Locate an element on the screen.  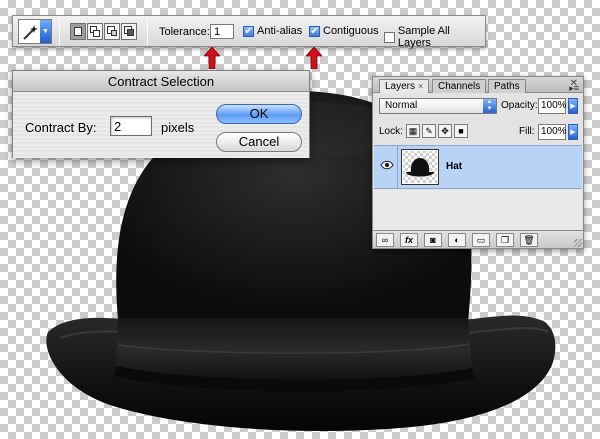
subtract-from-selection-button is located at coordinates (112, 31).